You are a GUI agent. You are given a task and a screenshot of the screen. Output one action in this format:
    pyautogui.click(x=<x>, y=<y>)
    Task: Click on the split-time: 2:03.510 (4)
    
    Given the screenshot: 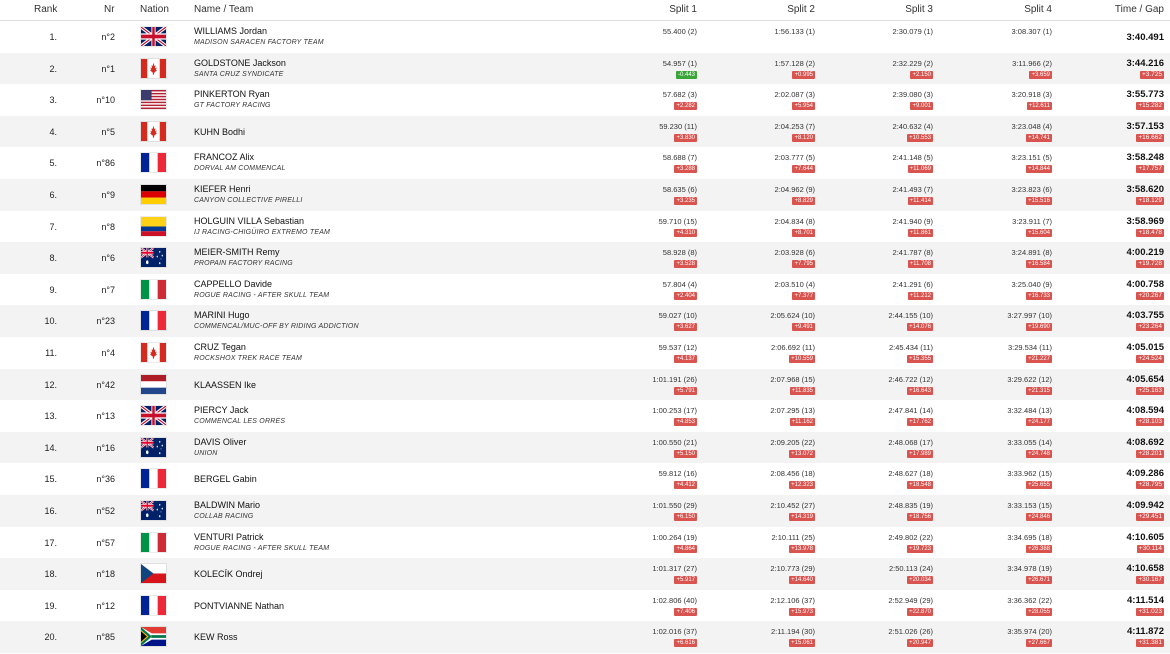 What is the action you would take?
    pyautogui.click(x=794, y=284)
    